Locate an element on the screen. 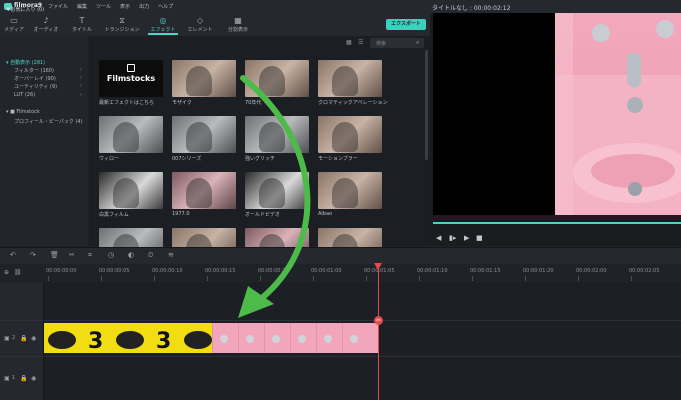 Image resolution: width=681 pixels, height=400 pixels. drag-arrow-curve is located at coordinates (275, 188).